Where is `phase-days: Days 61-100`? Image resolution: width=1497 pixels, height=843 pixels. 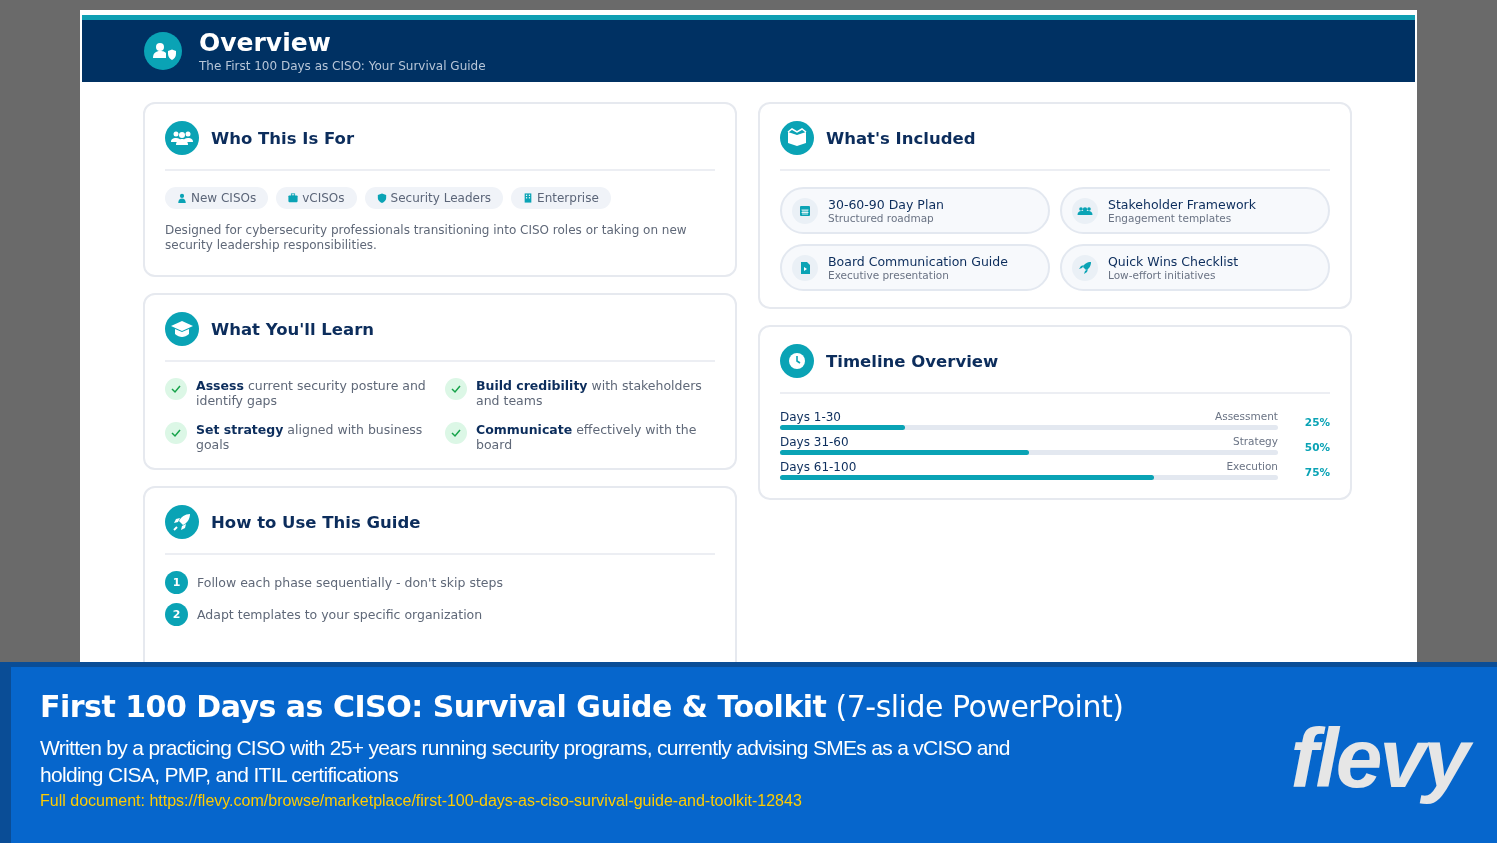 phase-days: Days 61-100 is located at coordinates (818, 467).